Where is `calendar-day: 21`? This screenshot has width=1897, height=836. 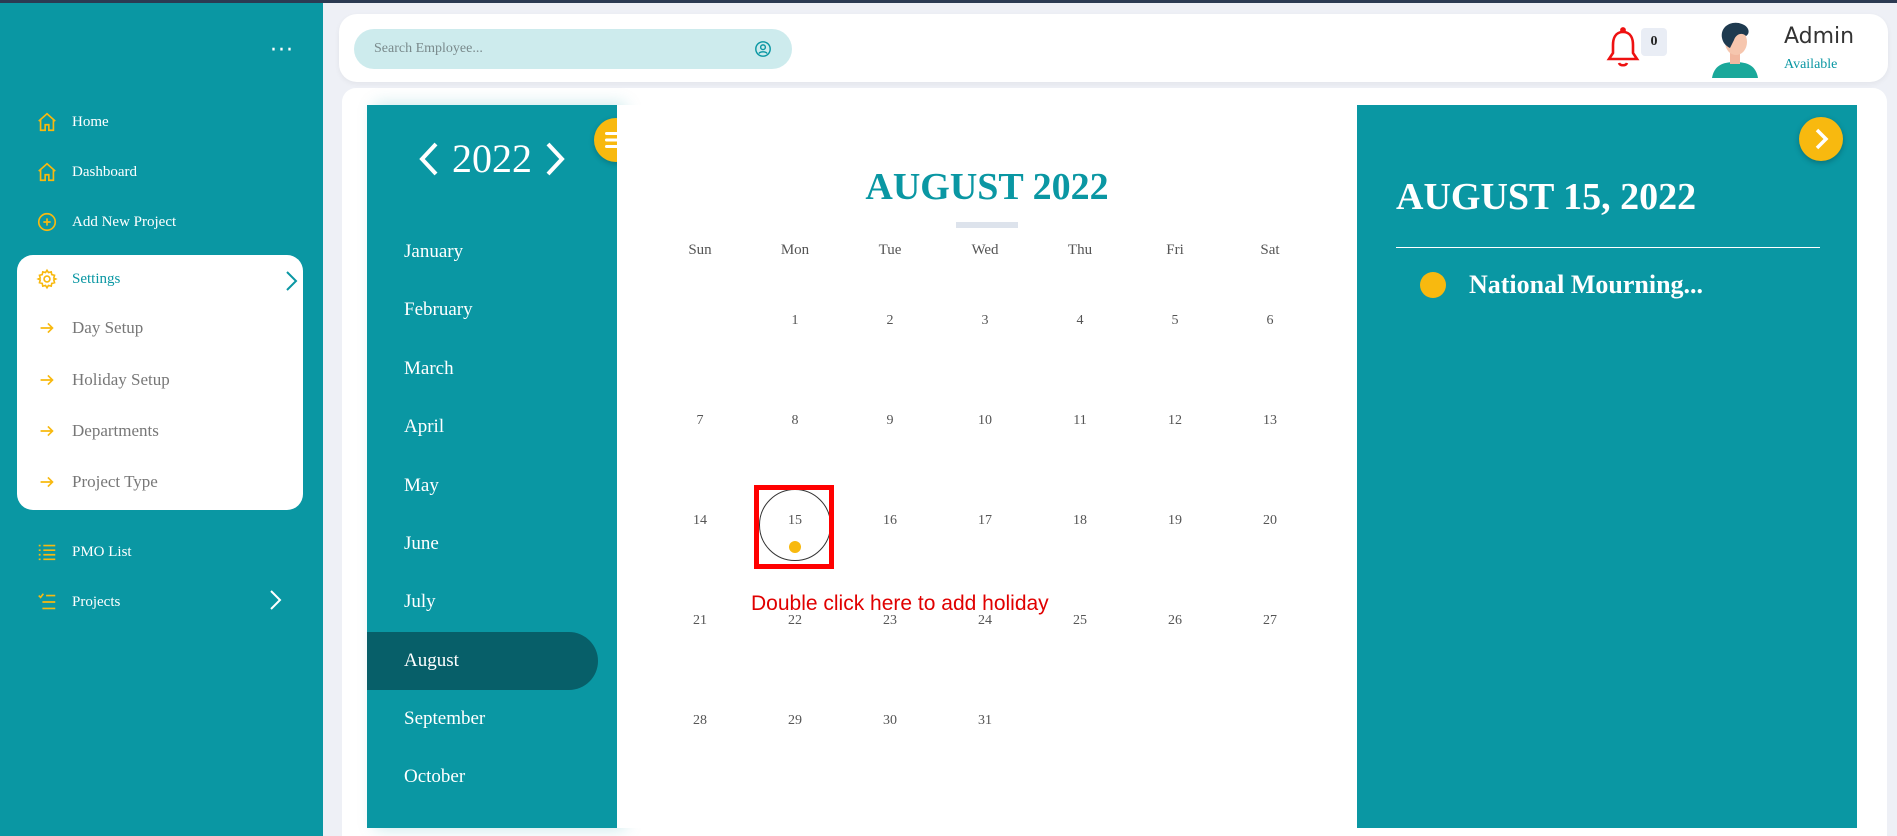 calendar-day: 21 is located at coordinates (700, 621).